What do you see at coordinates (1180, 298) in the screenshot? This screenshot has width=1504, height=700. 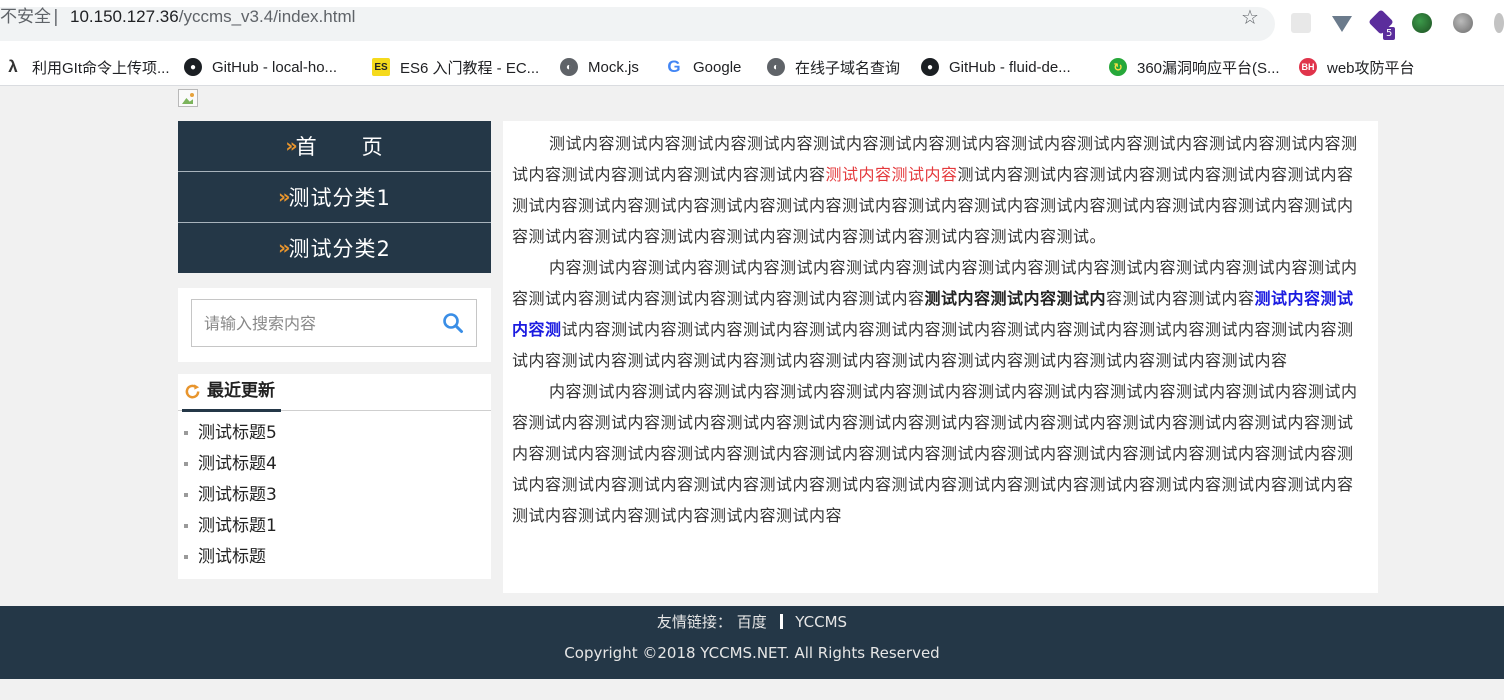 I see `paragraph-text: 容测试内容测试内容` at bounding box center [1180, 298].